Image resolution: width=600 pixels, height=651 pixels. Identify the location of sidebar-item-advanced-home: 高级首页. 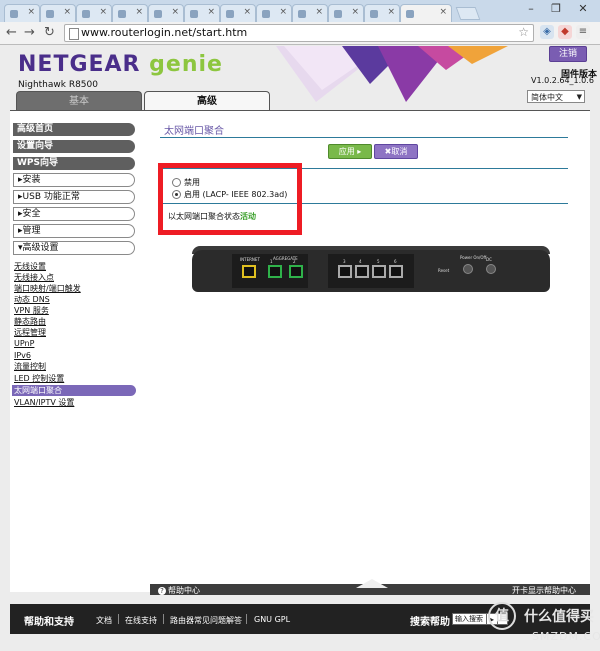
(74, 129).